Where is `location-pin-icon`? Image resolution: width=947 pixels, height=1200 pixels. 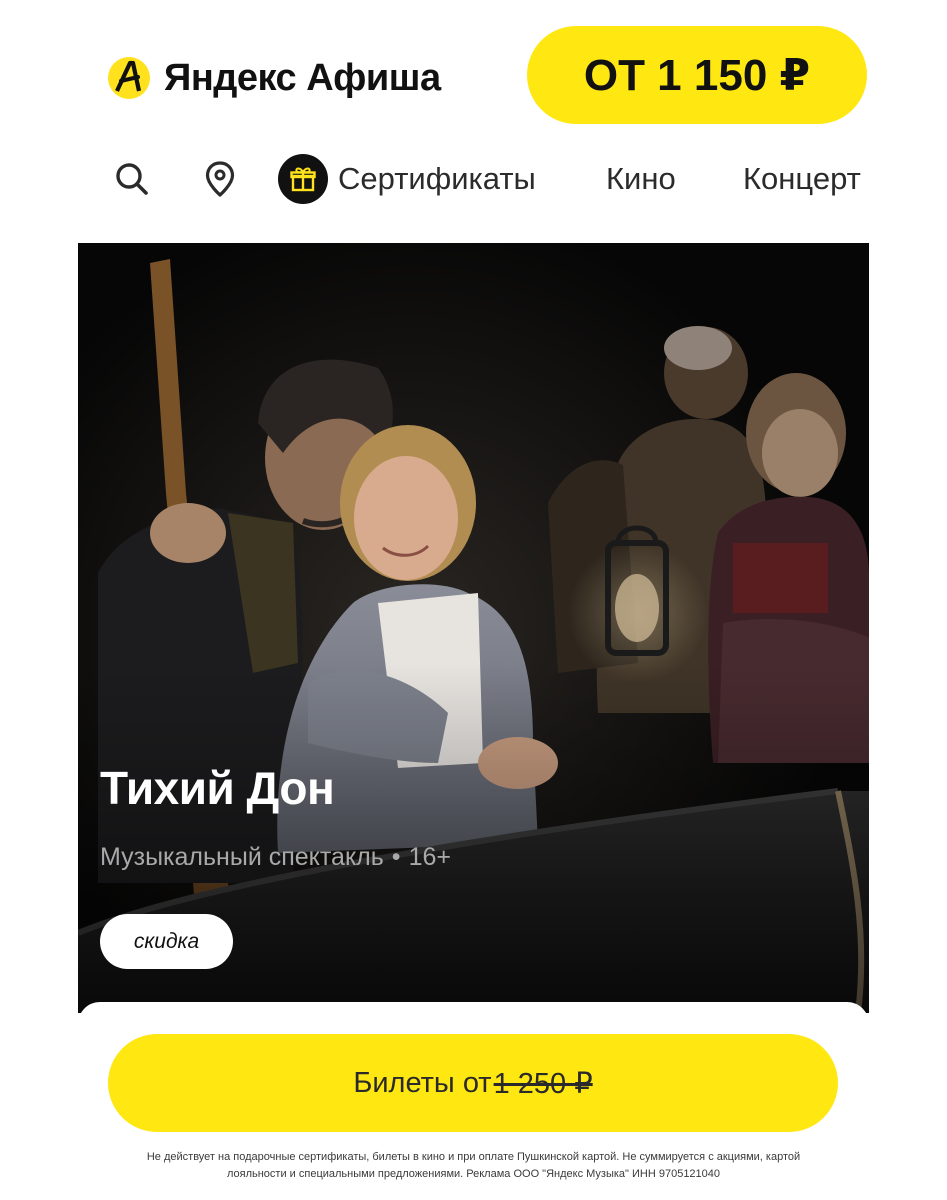
location-pin-icon is located at coordinates (220, 179).